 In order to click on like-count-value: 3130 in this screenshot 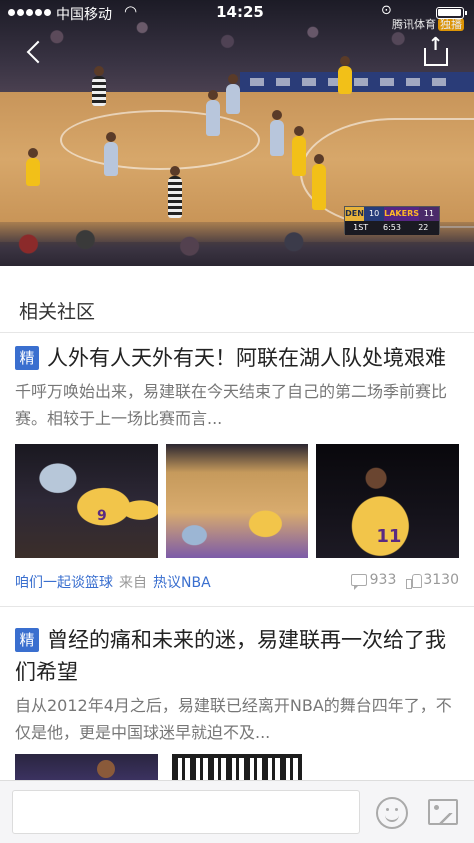, I will do `click(441, 580)`.